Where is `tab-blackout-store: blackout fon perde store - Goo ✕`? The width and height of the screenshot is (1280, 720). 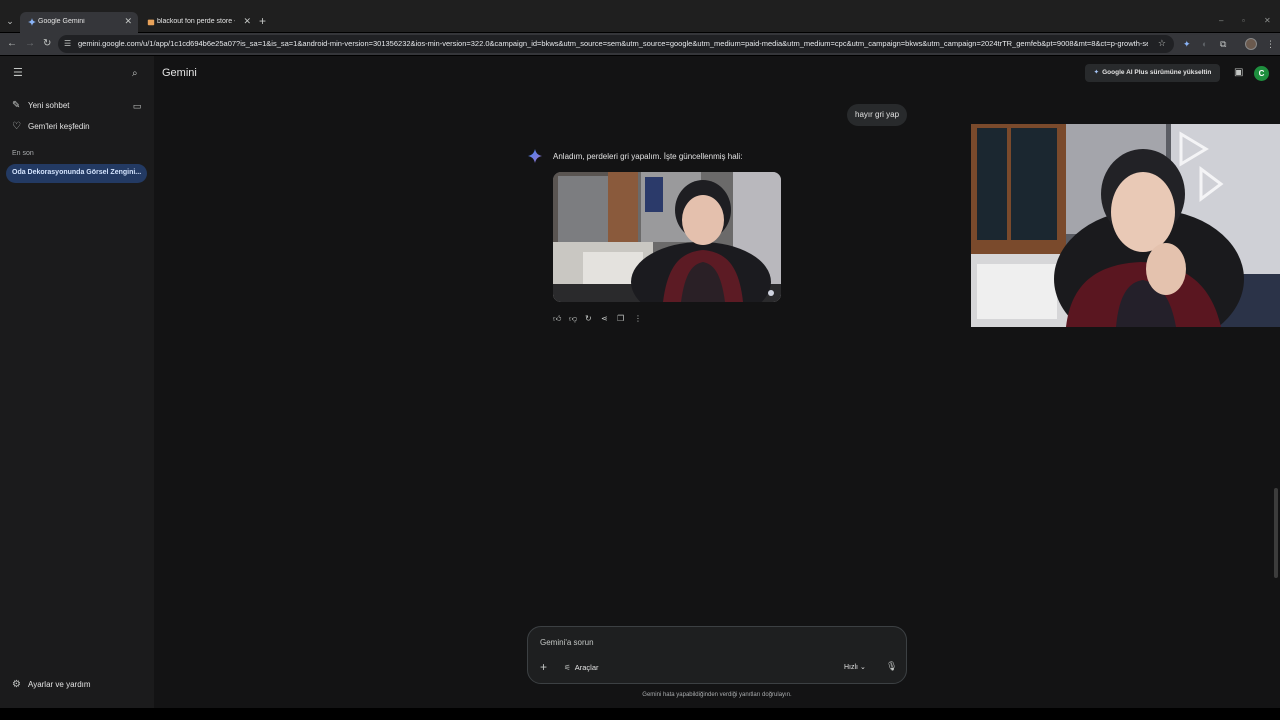
tab-blackout-store: blackout fon perde store - Goo ✕ is located at coordinates (198, 22).